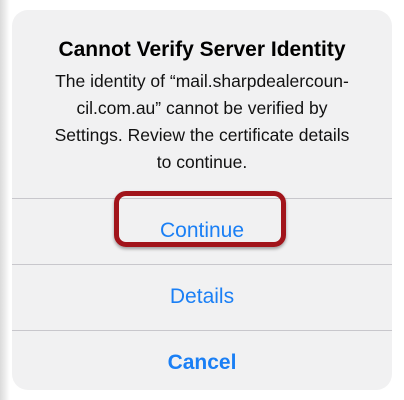  Describe the element at coordinates (202, 108) in the screenshot. I see `alert-message-line: cil.com.au” cannot be verified by` at that location.